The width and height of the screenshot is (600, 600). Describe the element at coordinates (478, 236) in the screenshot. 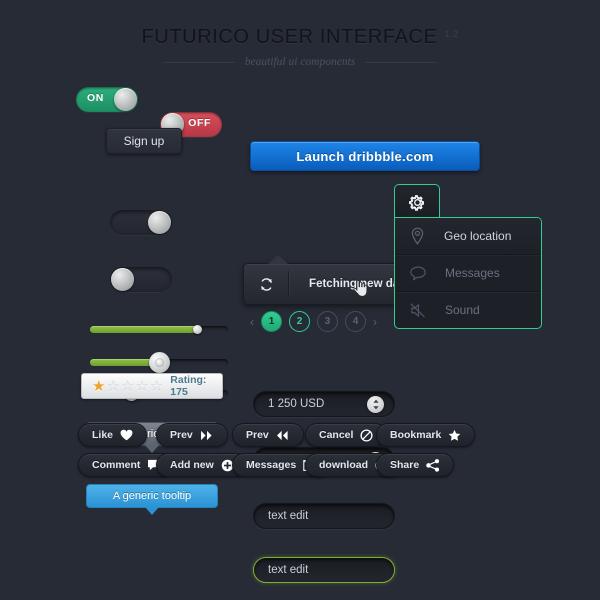

I see `settings-item-label: Geo location` at that location.